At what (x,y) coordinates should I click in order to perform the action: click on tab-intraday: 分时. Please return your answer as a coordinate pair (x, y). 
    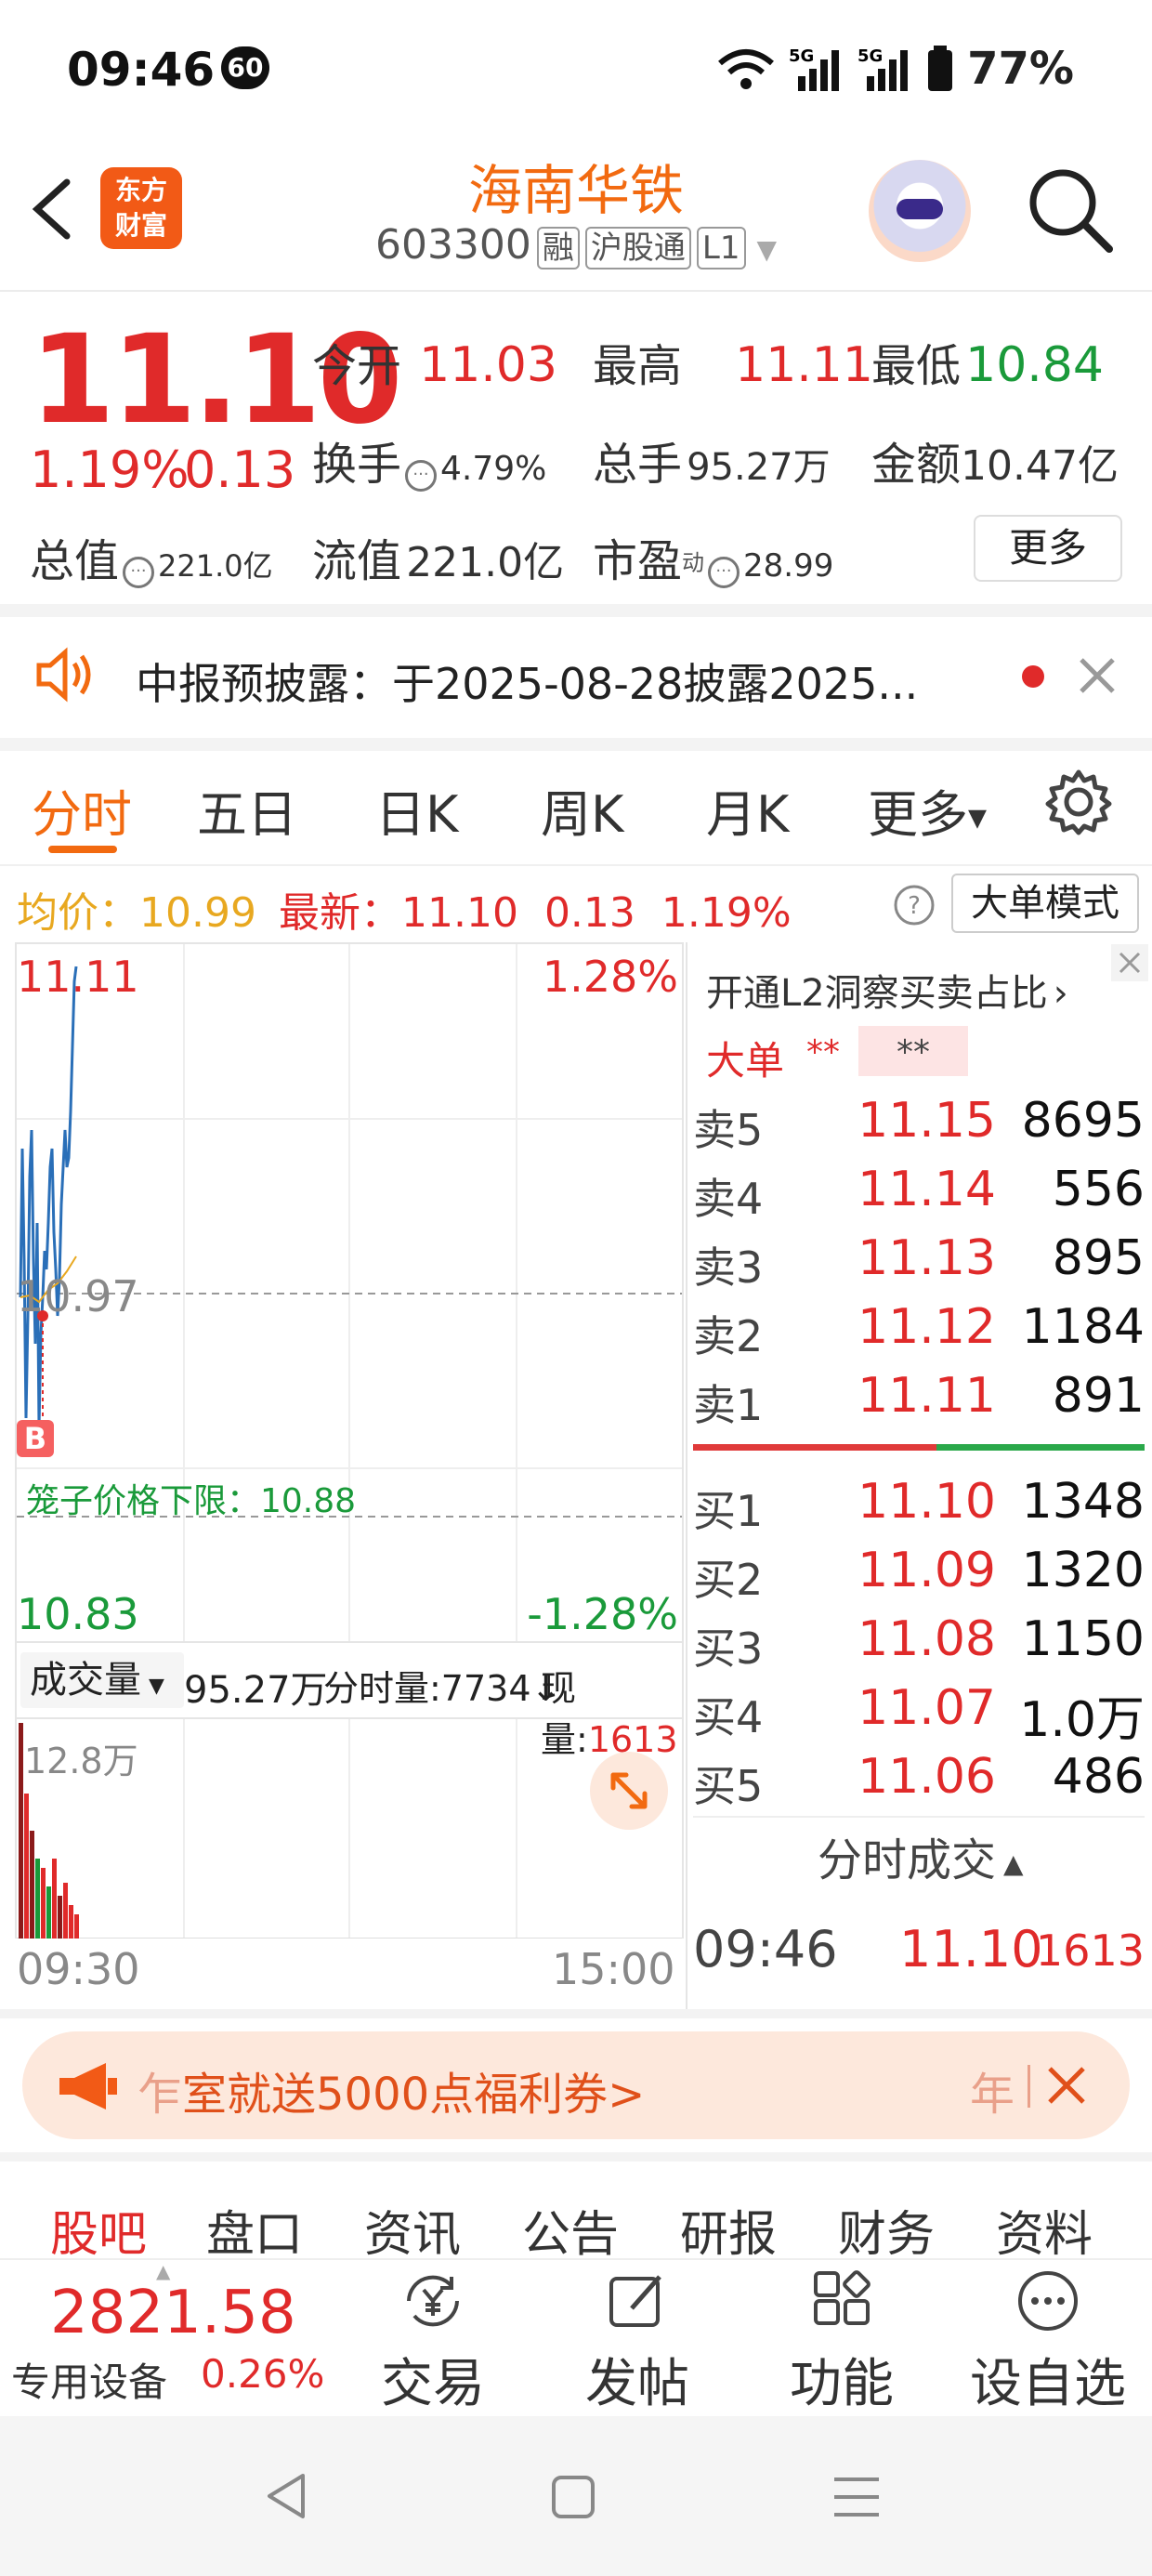
    Looking at the image, I should click on (82, 810).